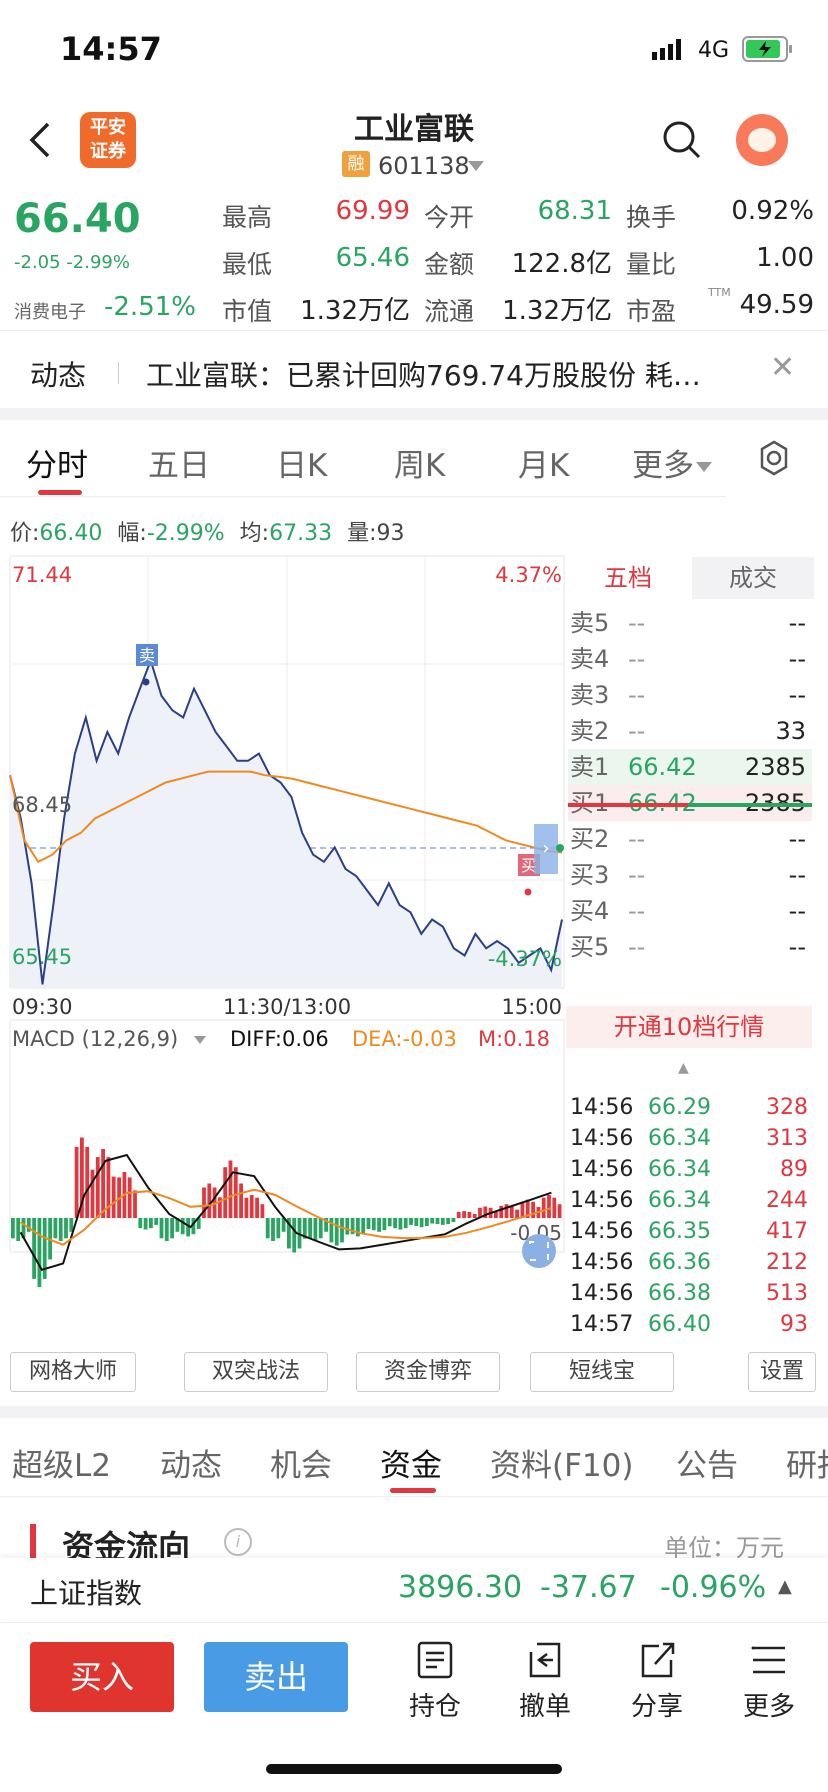 The height and width of the screenshot is (1792, 828). I want to click on margin-badge: 融, so click(356, 164).